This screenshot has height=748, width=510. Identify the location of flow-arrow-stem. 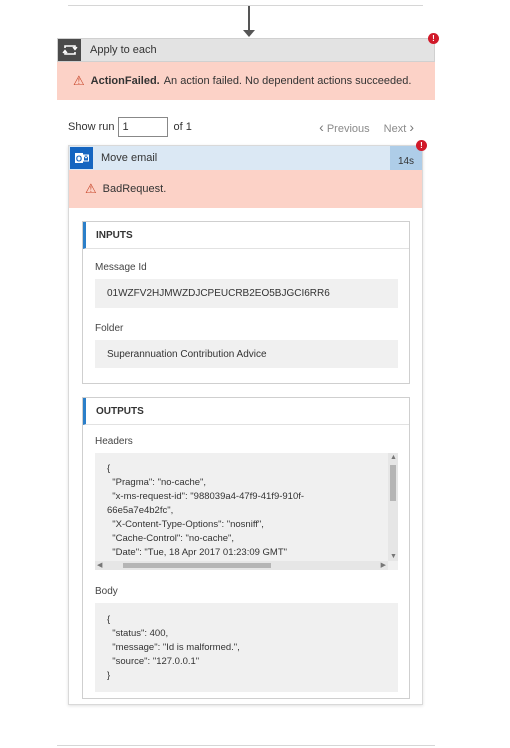
(249, 19).